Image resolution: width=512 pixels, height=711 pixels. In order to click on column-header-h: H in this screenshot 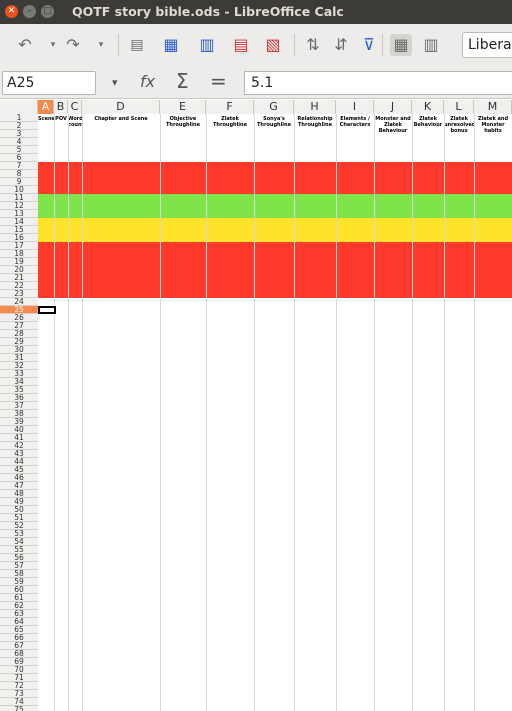, I will do `click(315, 107)`.